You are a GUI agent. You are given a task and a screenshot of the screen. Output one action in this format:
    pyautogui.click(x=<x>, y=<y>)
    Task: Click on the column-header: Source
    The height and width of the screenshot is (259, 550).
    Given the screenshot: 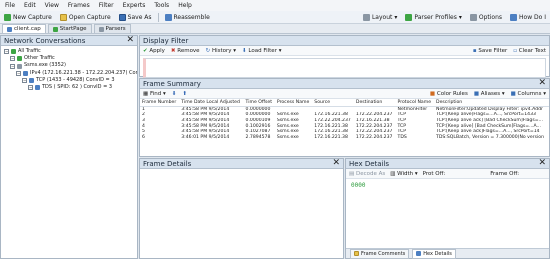 What is the action you would take?
    pyautogui.click(x=333, y=103)
    